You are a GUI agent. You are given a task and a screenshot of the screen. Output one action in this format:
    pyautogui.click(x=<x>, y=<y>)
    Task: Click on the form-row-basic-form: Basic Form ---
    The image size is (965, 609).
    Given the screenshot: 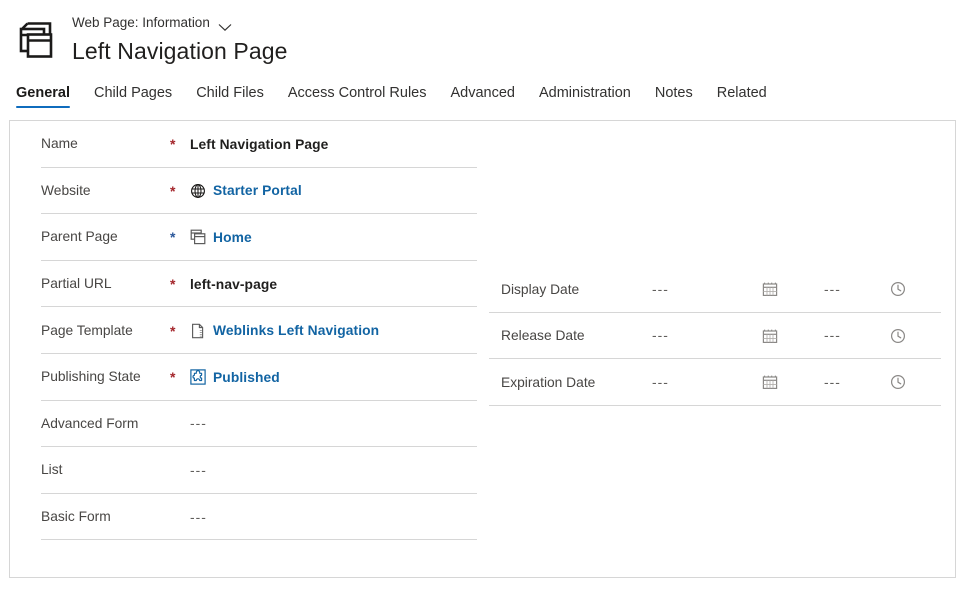 What is the action you would take?
    pyautogui.click(x=249, y=517)
    